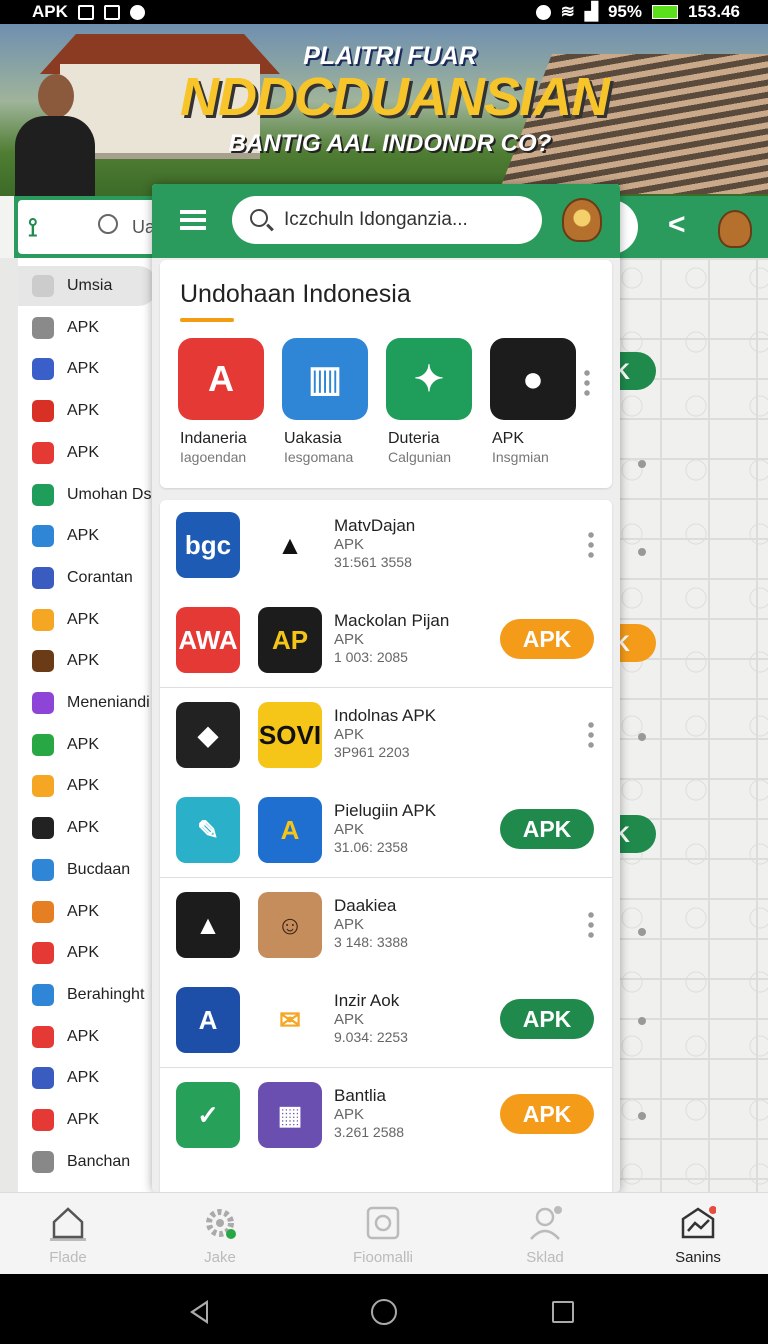 Image resolution: width=768 pixels, height=1344 pixels. Describe the element at coordinates (85, 12) in the screenshot. I see `grid-icon` at that location.